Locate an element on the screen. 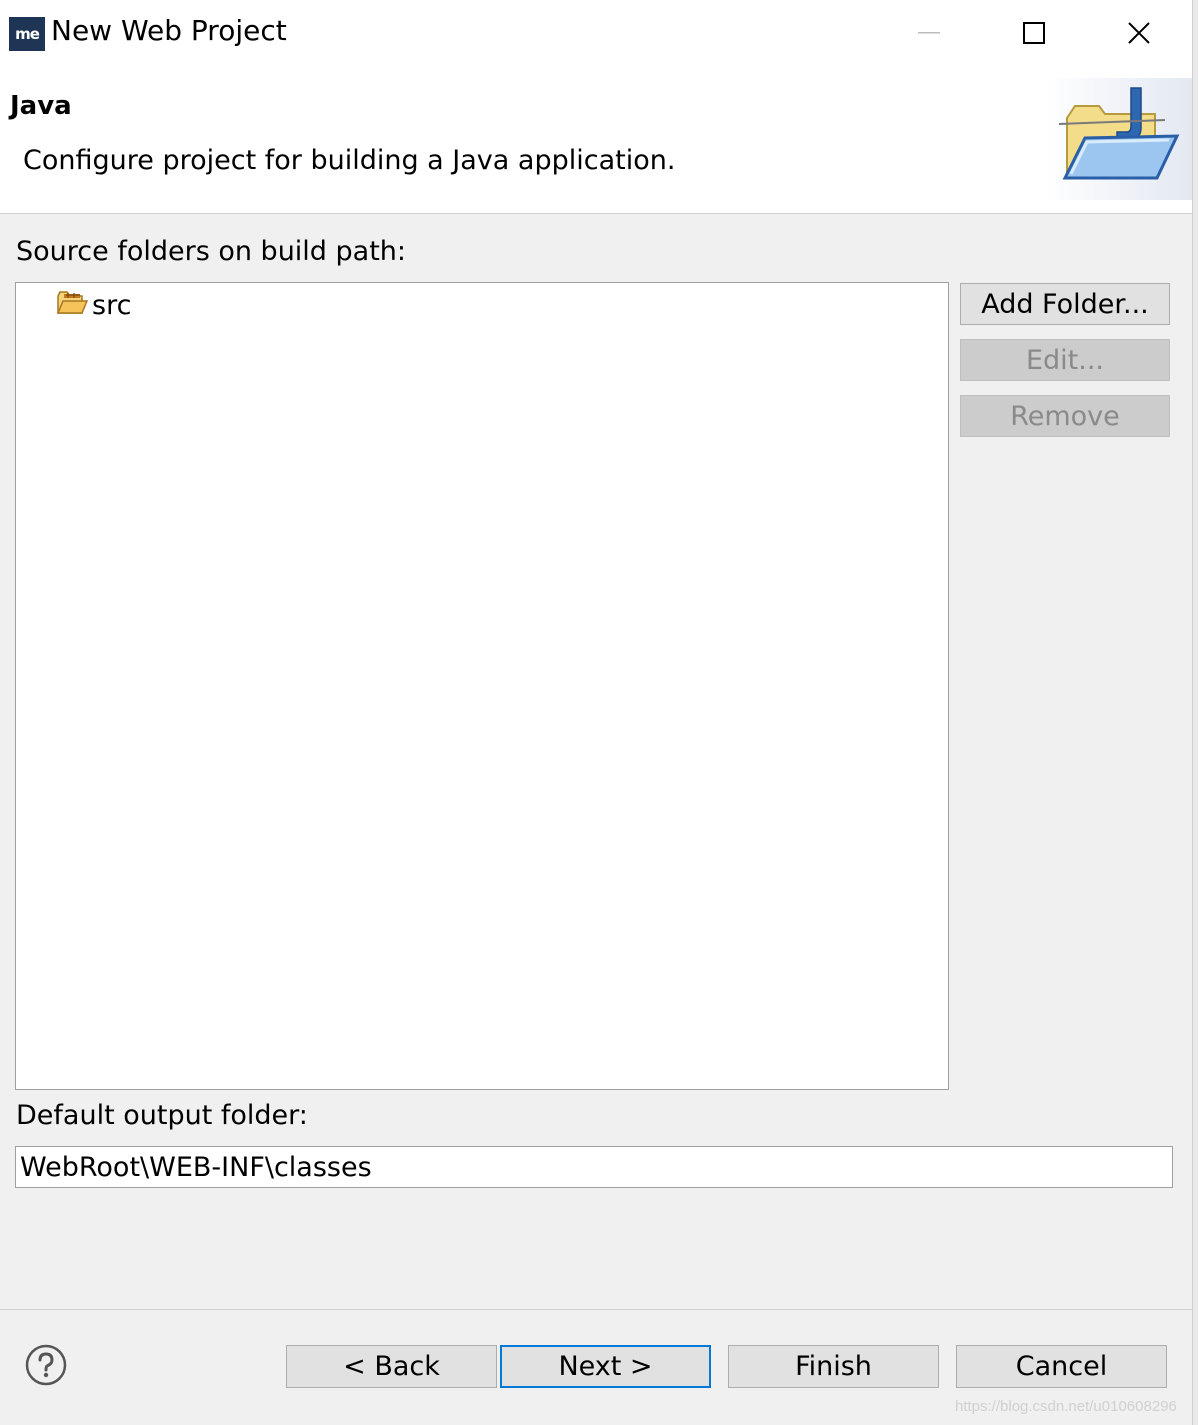 Image resolution: width=1198 pixels, height=1425 pixels. output-folder-label: Default output folder: is located at coordinates (162, 1115).